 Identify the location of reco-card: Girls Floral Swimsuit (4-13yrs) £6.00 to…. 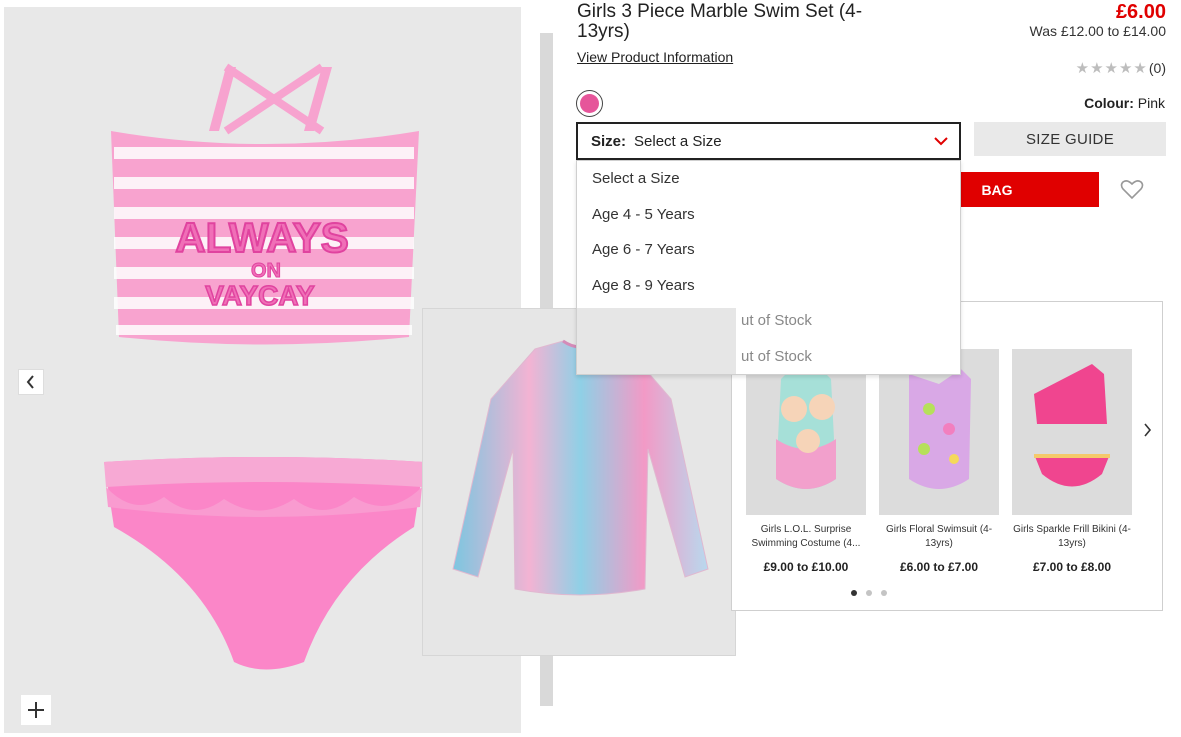
(939, 461).